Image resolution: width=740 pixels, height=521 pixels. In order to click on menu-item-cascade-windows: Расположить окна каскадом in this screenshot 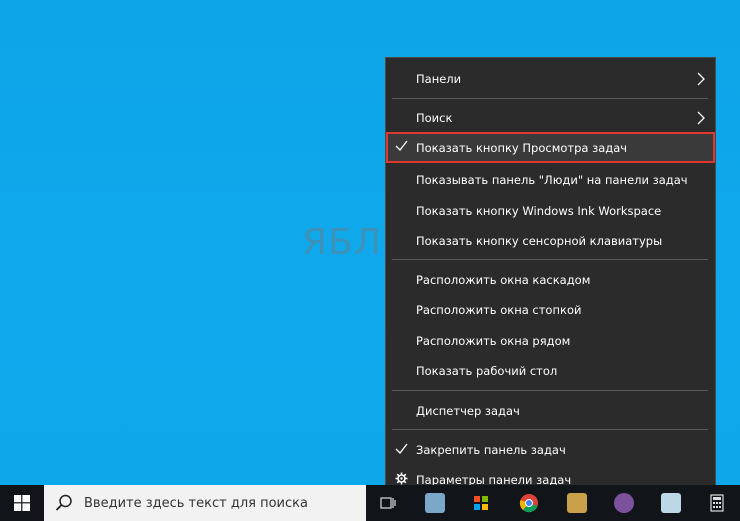, I will do `click(550, 280)`.